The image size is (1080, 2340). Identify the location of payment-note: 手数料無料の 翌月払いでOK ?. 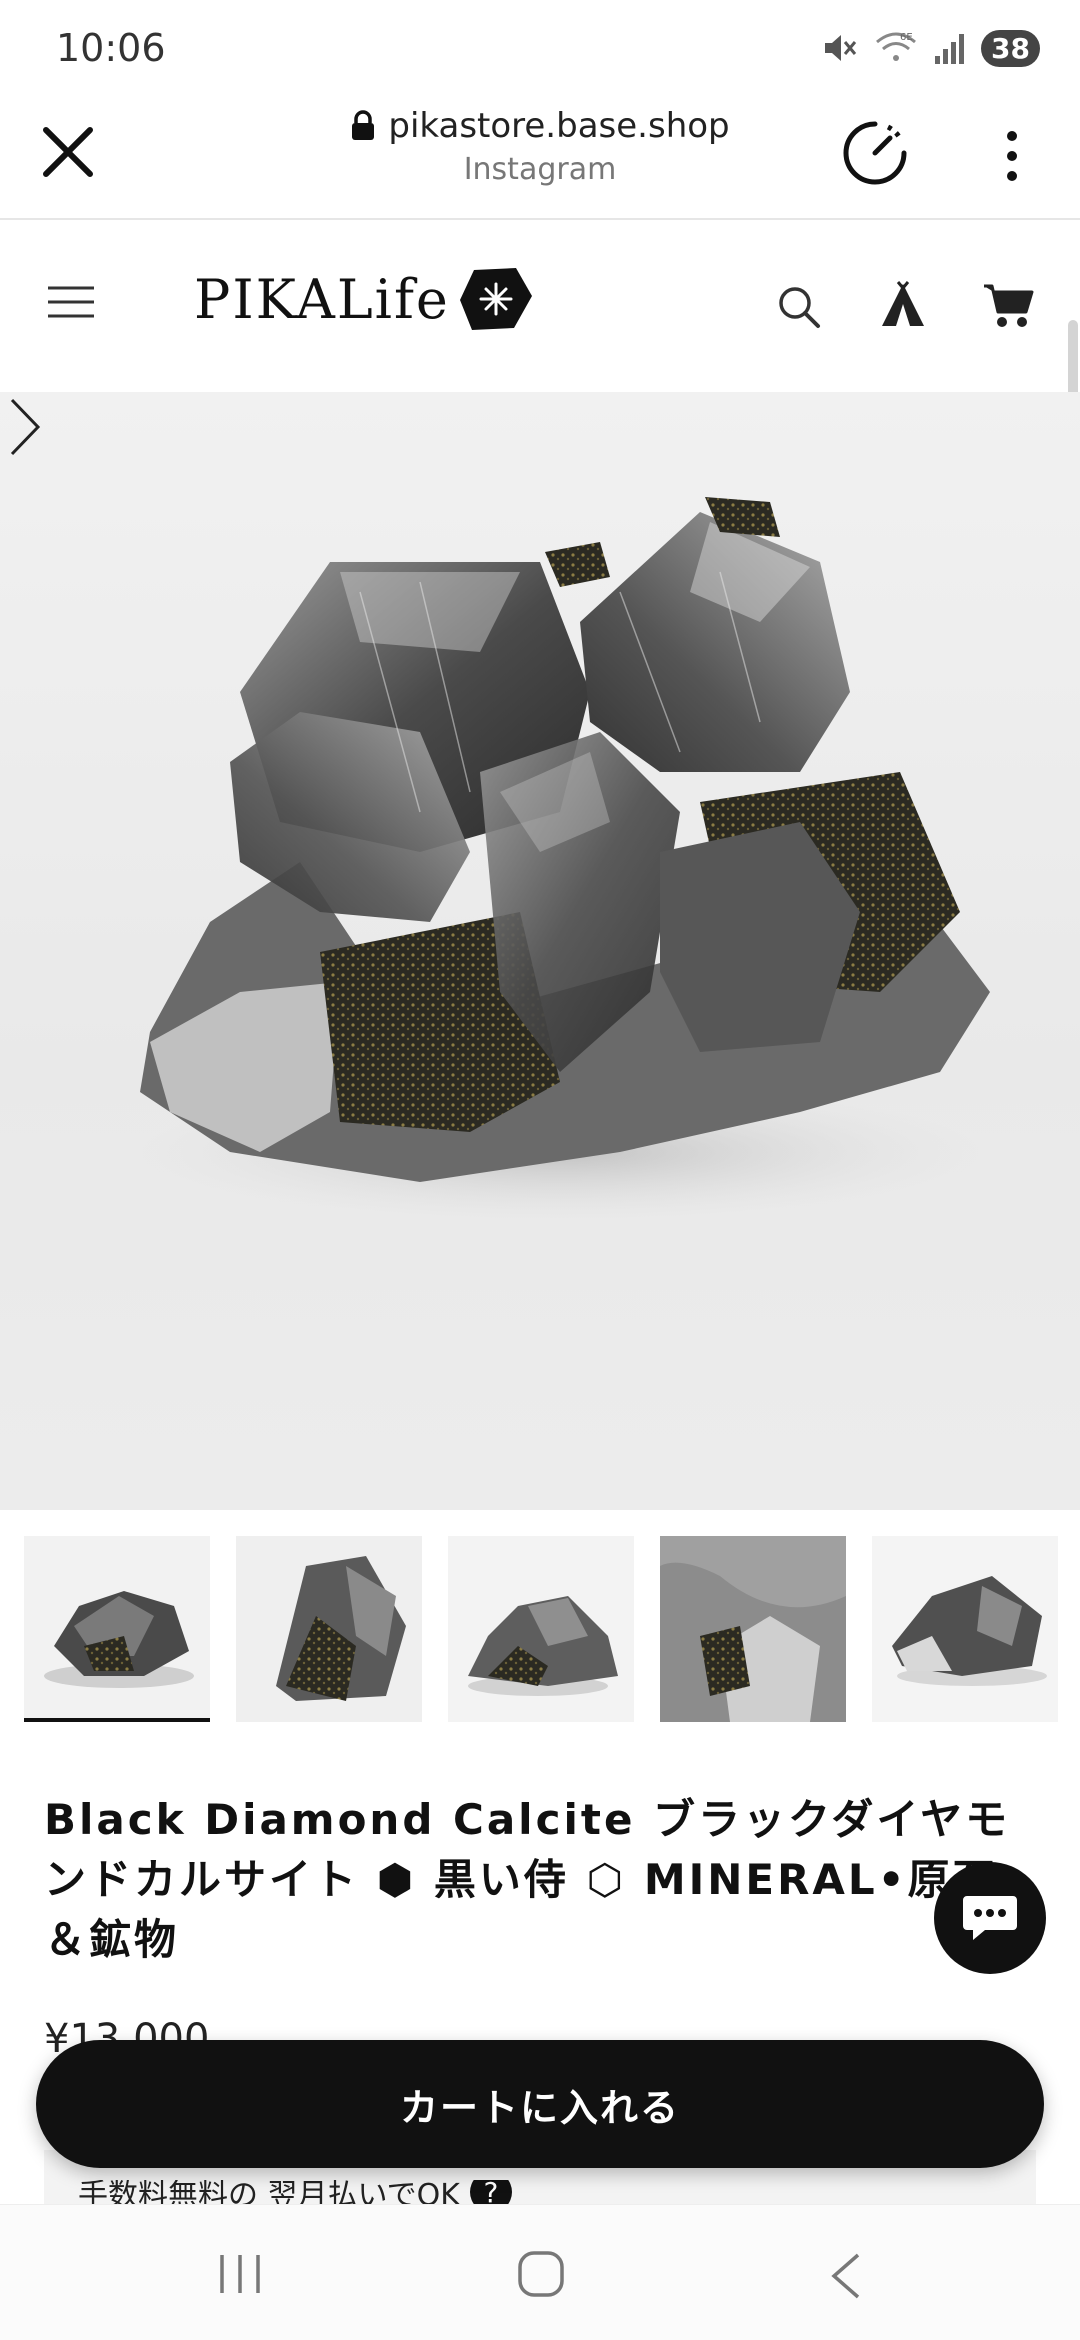
(295, 2192).